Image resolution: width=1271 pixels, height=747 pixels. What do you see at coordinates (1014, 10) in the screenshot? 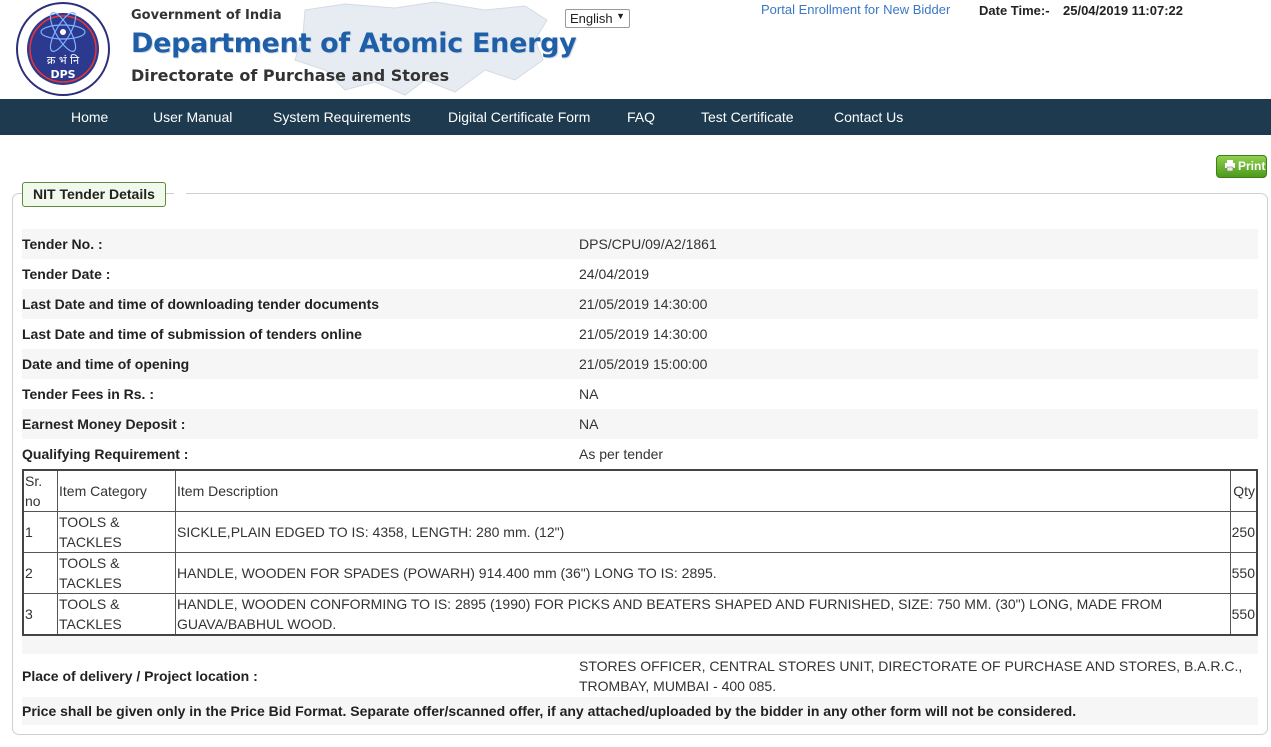
I see `date-time-label: Date Time:-` at bounding box center [1014, 10].